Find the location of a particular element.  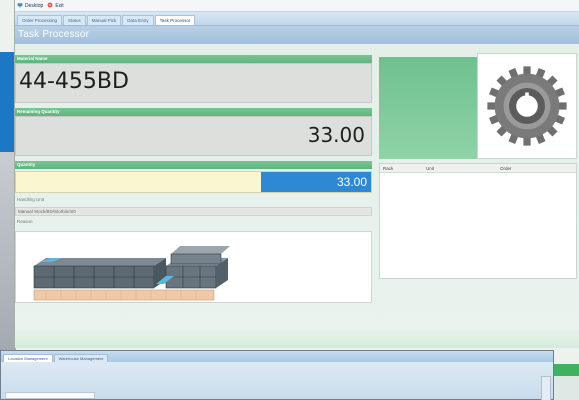

green-status-tab is located at coordinates (566, 370).